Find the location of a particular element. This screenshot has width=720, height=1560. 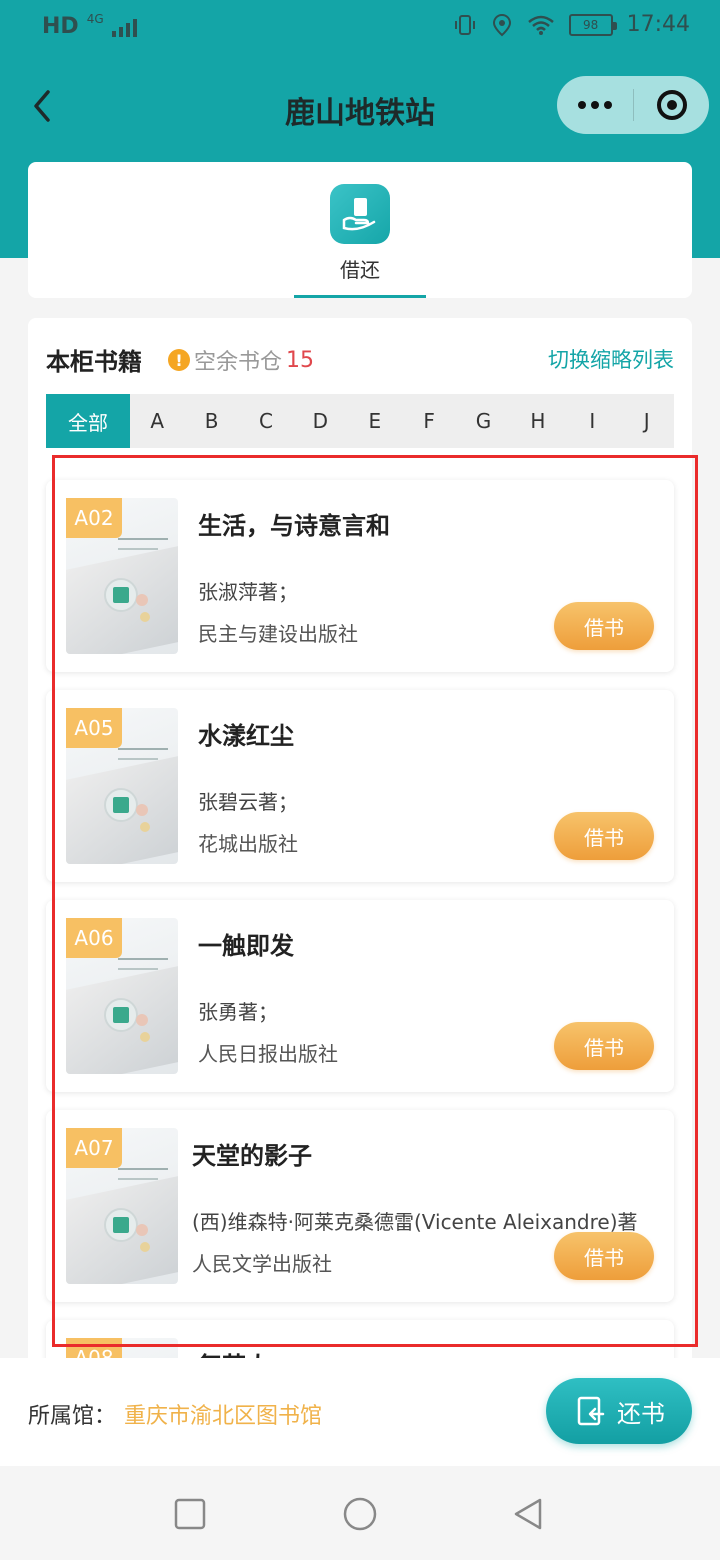

function-tab-card: 借还 is located at coordinates (360, 230).